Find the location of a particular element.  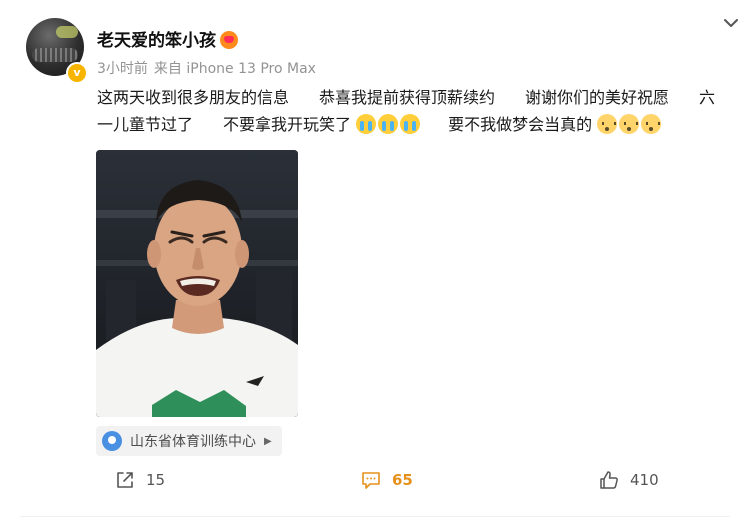

member-badge-icon is located at coordinates (229, 40).